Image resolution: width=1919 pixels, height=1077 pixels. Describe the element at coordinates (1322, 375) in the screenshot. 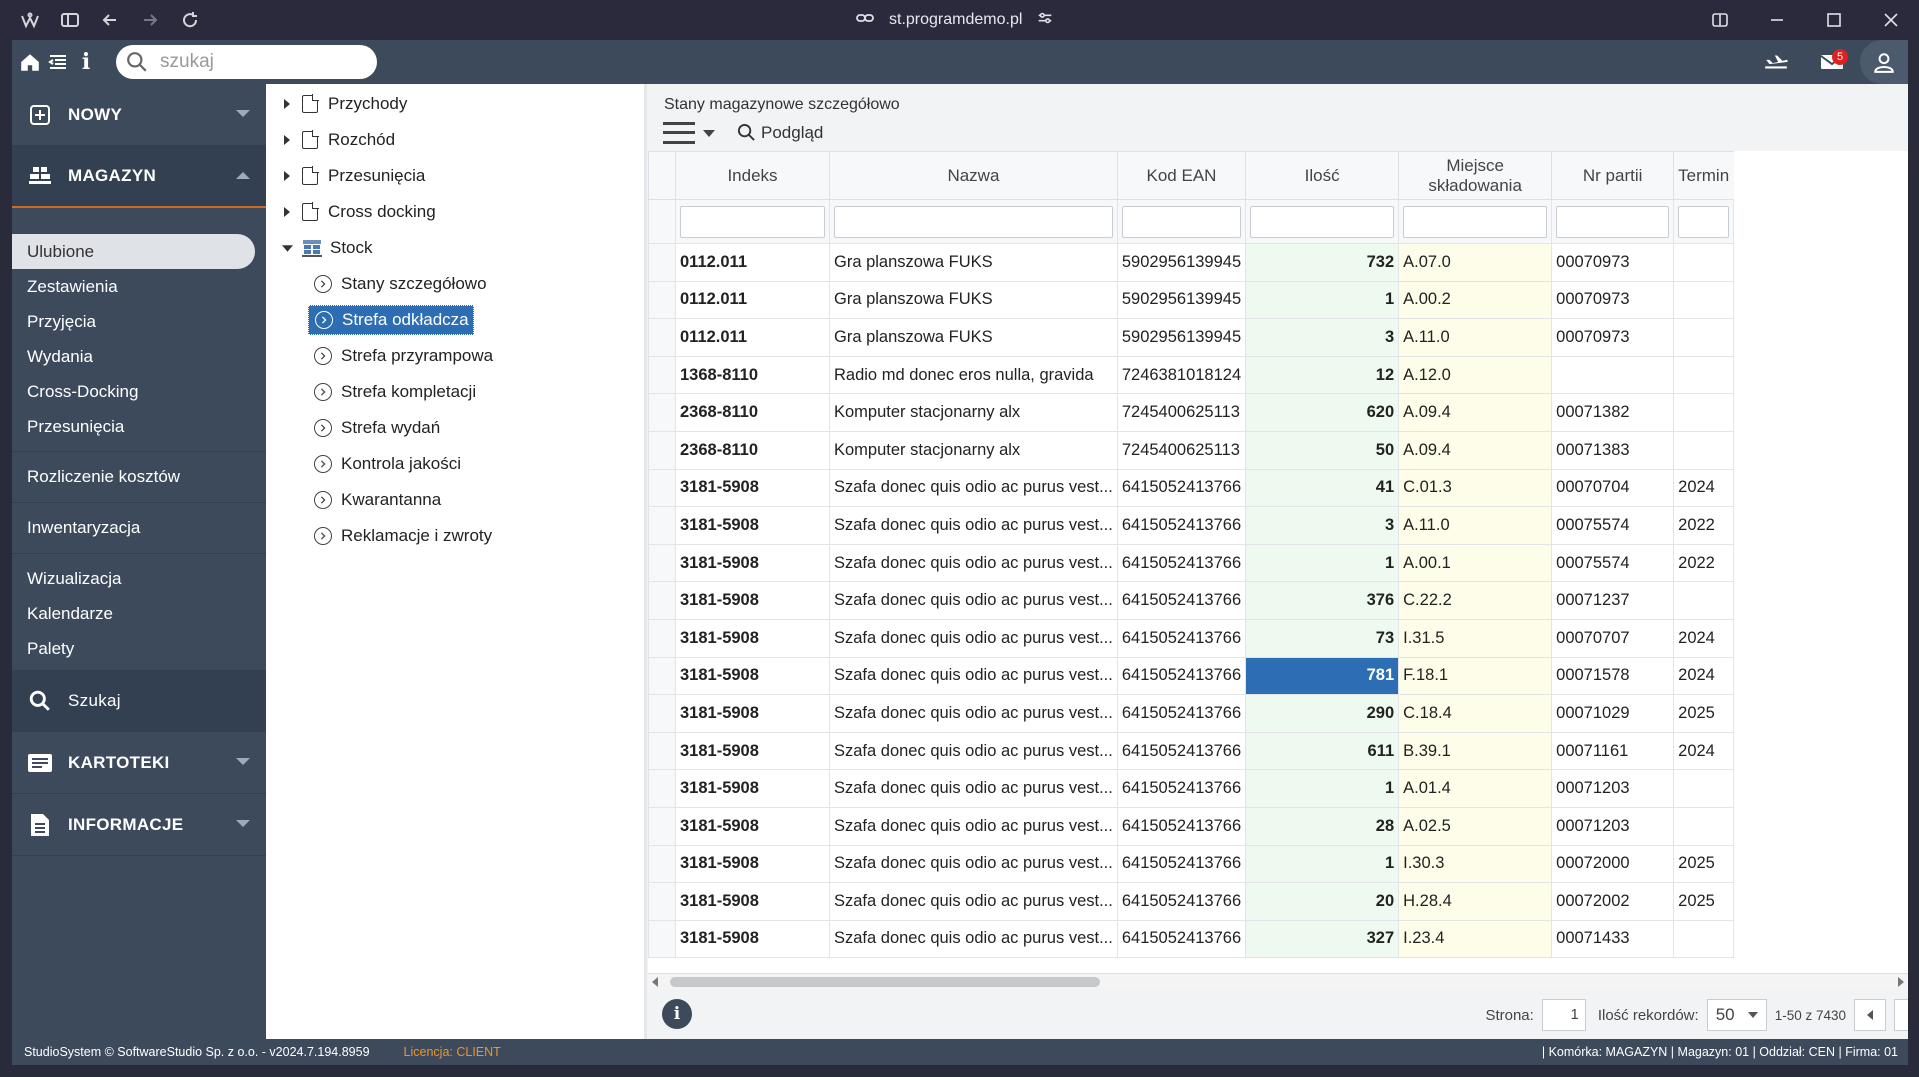

I see `cell-quantity: 12` at that location.